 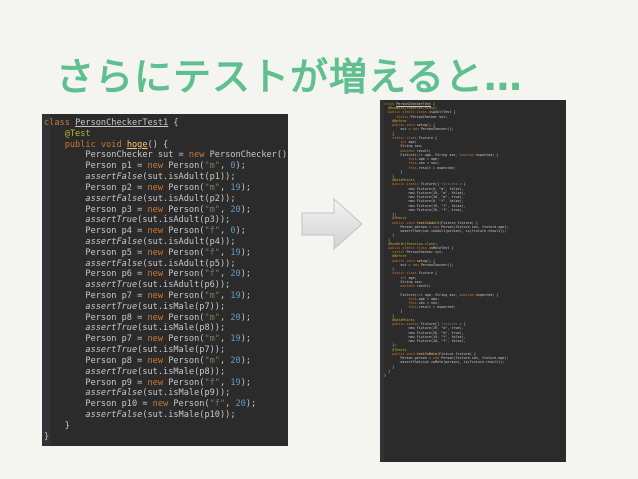 I want to click on assert-line: assertTrue(sut.isAdult(p6));, so click(x=158, y=285).